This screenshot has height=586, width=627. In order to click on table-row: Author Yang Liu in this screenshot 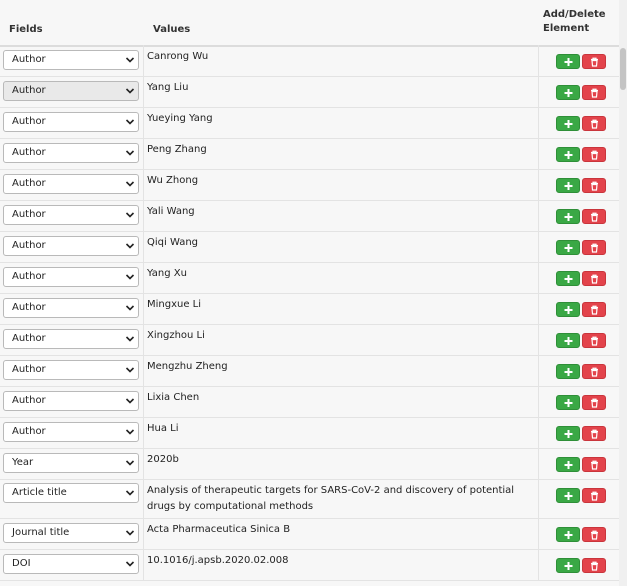, I will do `click(309, 92)`.